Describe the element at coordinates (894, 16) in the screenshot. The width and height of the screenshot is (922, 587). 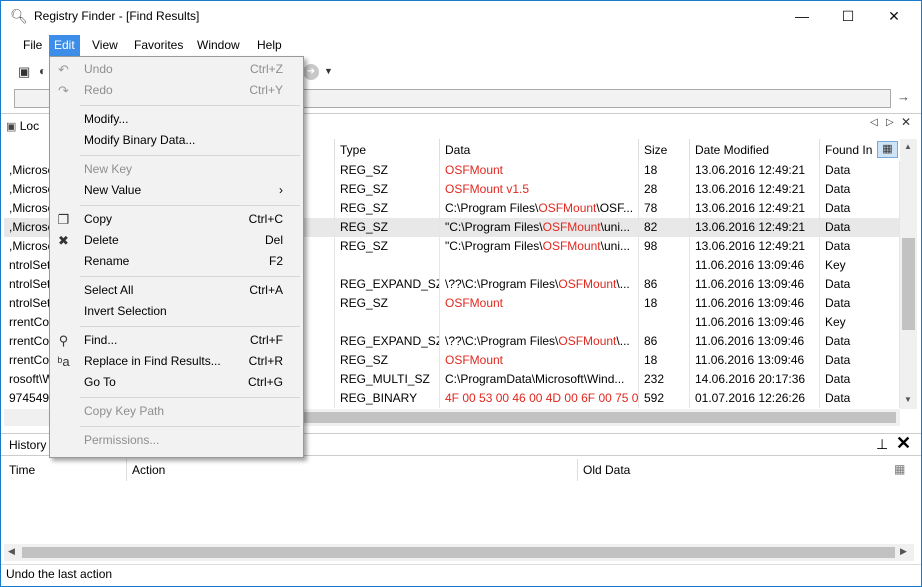
I see `close-button: ✕` at that location.